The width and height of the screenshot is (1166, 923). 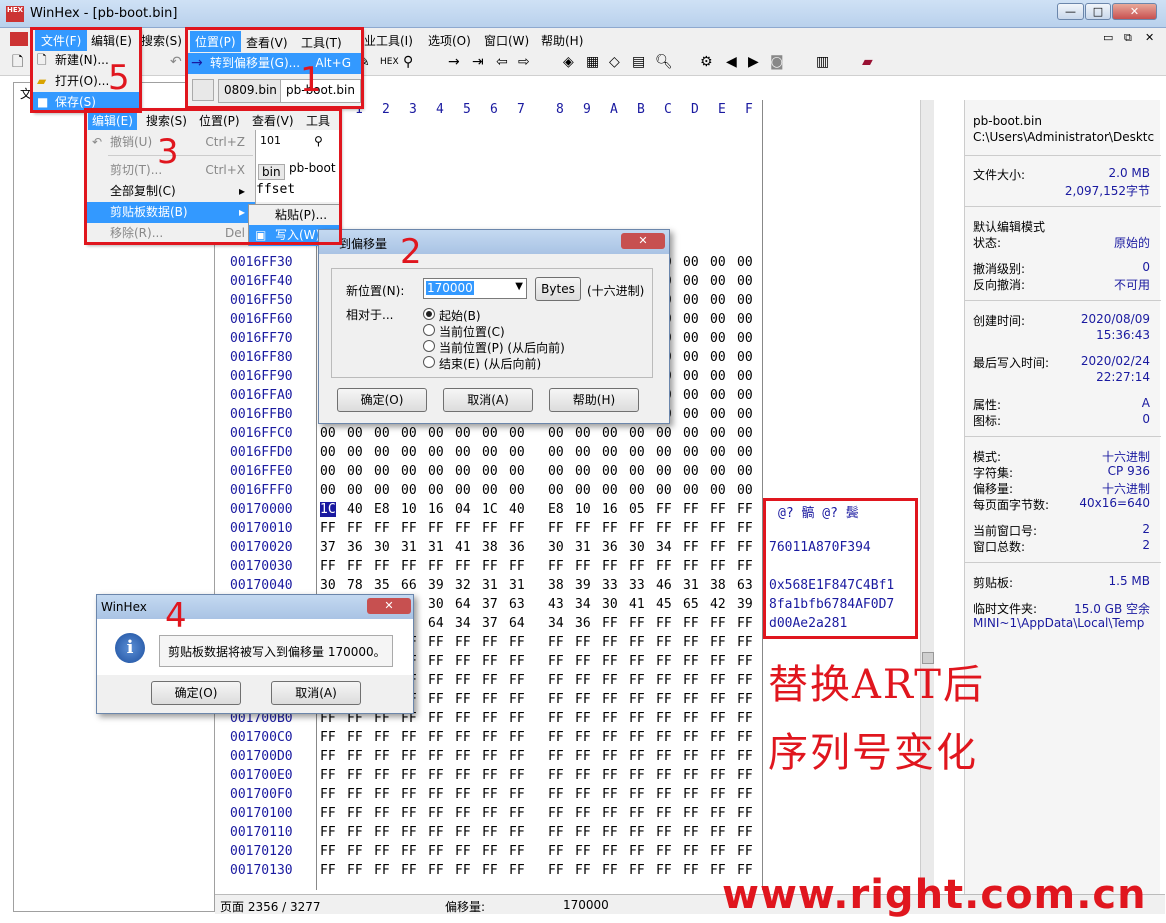 I want to click on menu-edit: 编辑(E), so click(x=111, y=40).